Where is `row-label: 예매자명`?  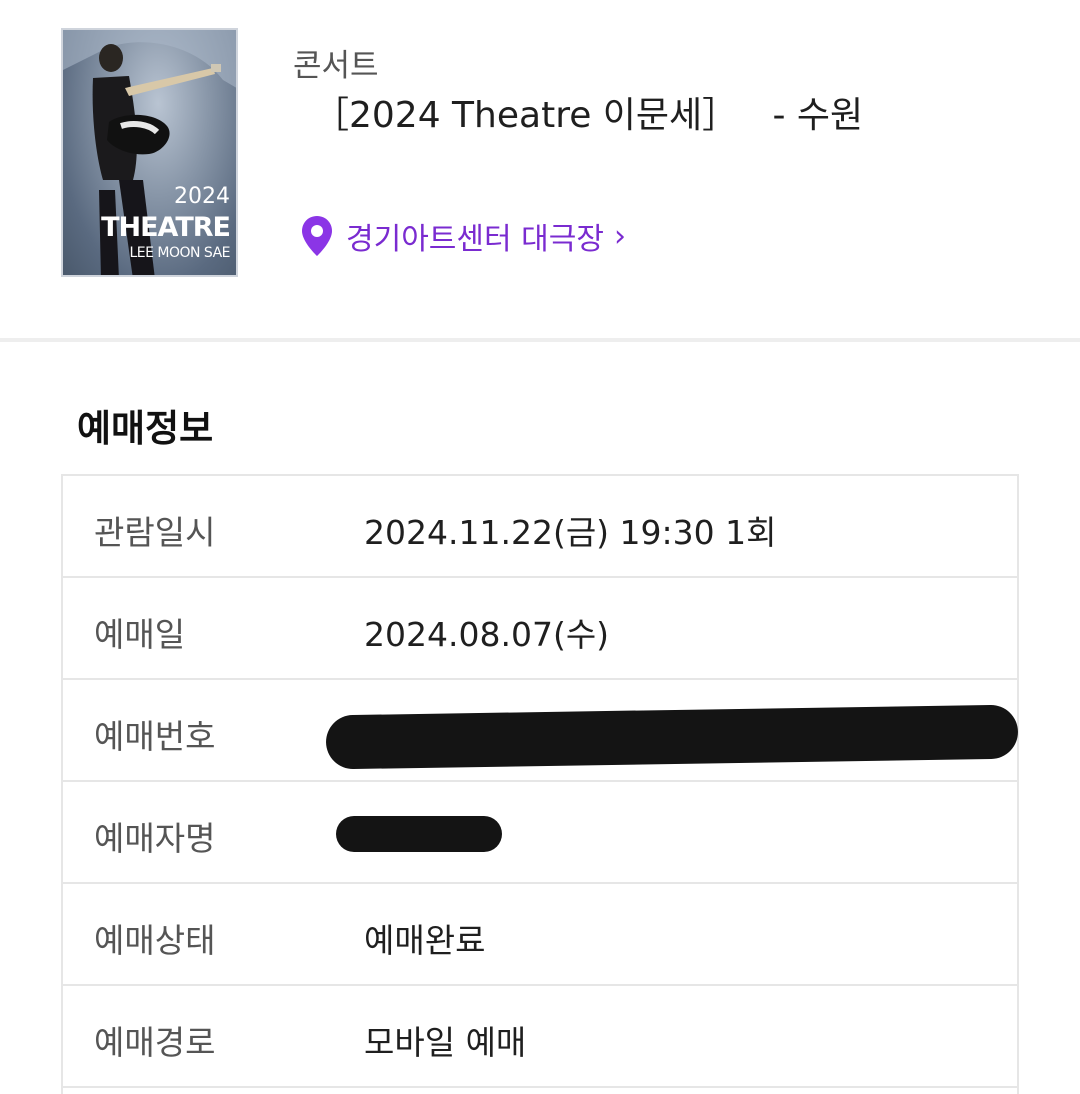
row-label: 예매자명 is located at coordinates (155, 838).